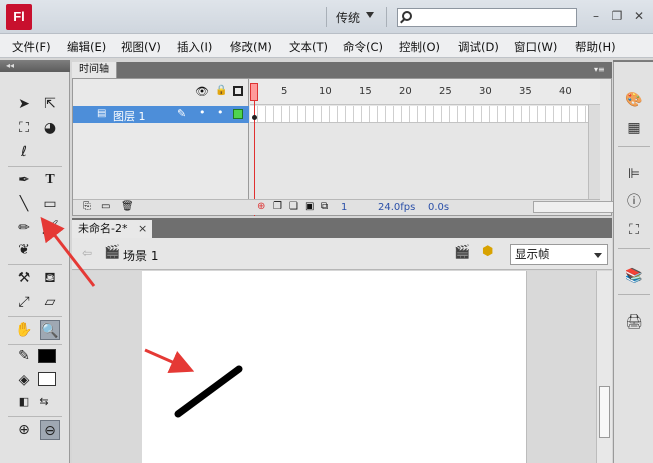 This screenshot has width=653, height=463. Describe the element at coordinates (47, 356) in the screenshot. I see `stroke-color-swatch` at that location.